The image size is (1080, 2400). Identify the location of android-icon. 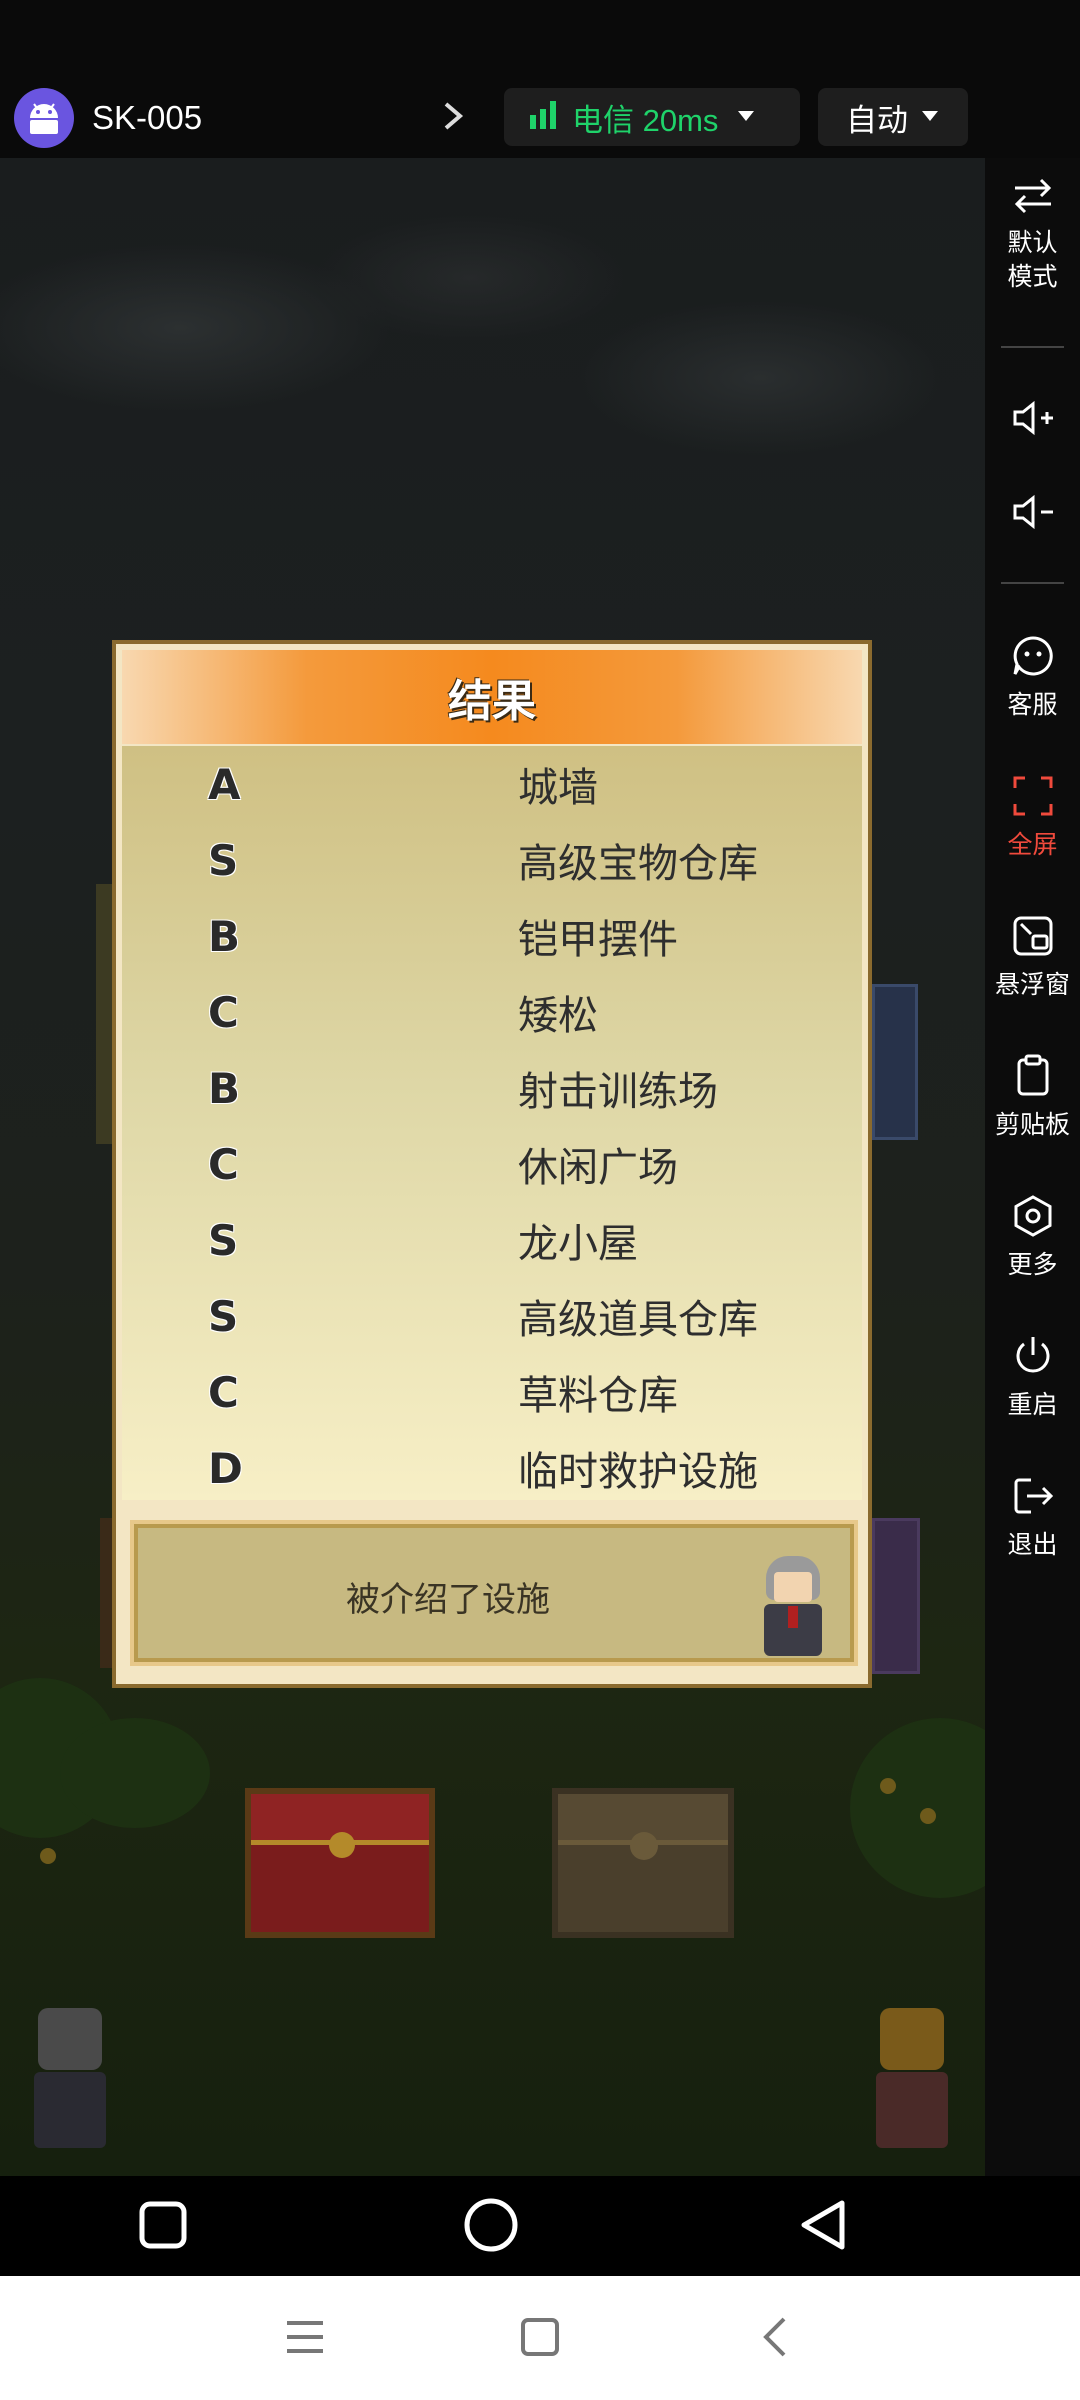
(44, 118).